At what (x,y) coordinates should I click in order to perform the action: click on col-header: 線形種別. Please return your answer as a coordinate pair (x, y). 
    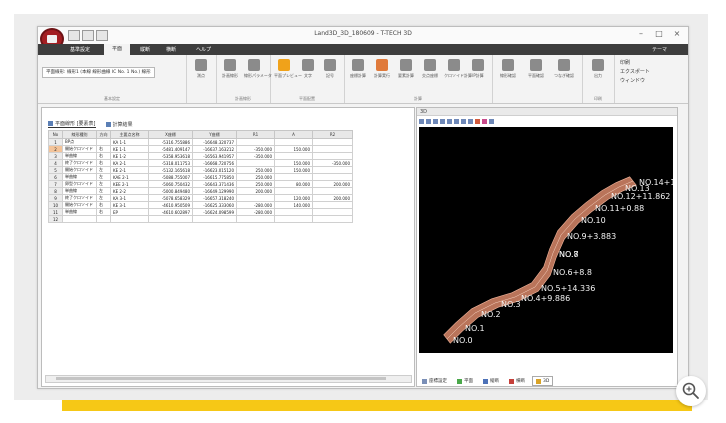
    Looking at the image, I should click on (79, 134).